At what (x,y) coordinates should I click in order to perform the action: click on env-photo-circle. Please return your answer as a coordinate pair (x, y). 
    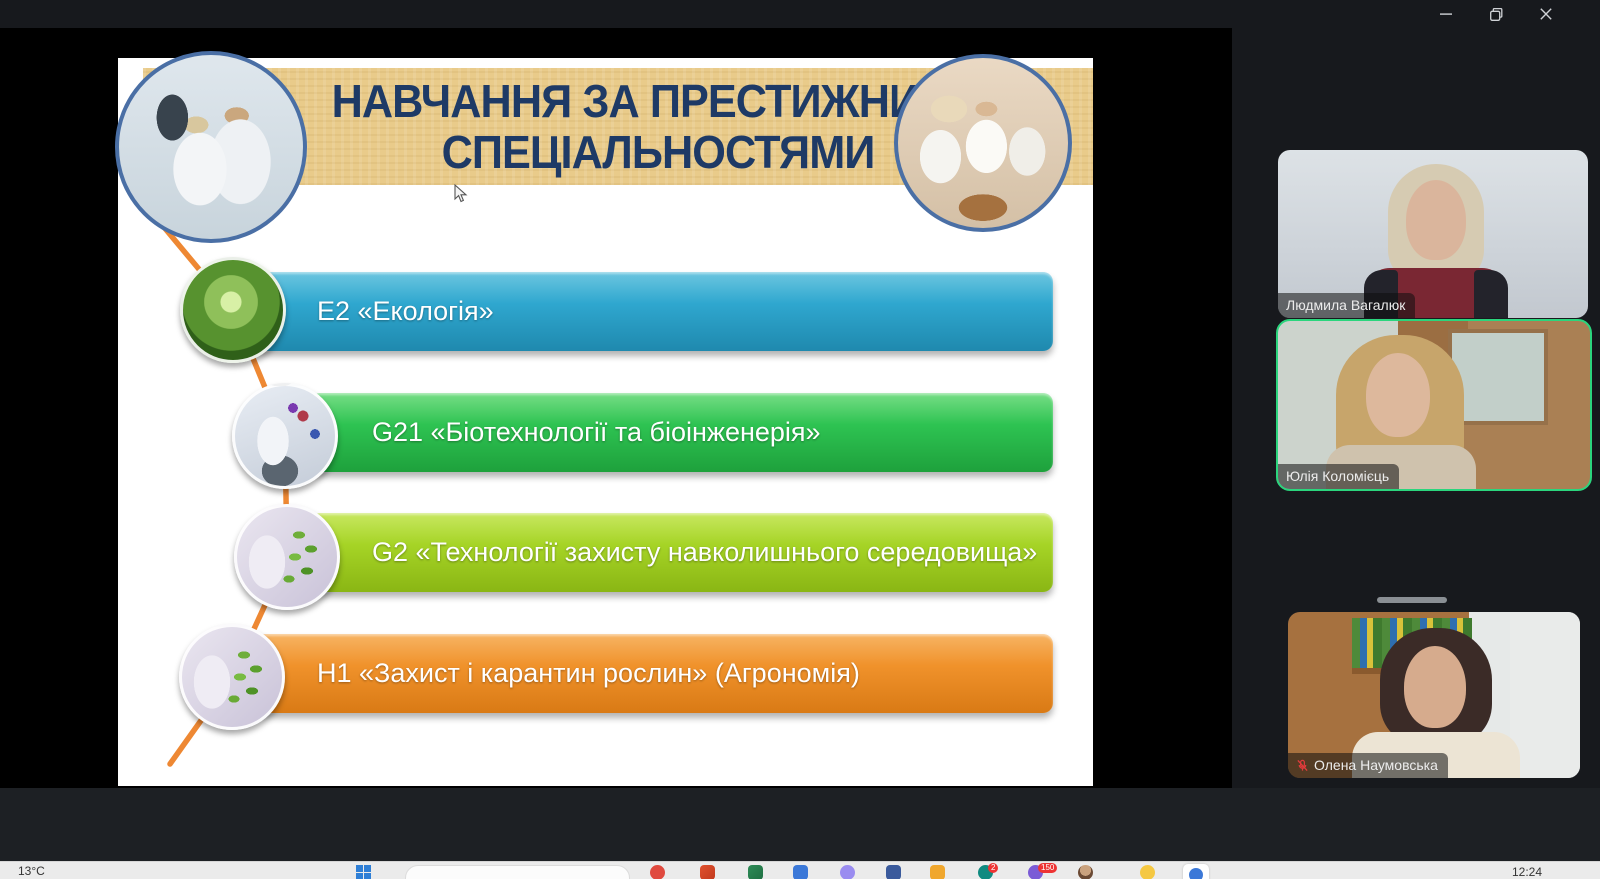
    Looking at the image, I should click on (287, 557).